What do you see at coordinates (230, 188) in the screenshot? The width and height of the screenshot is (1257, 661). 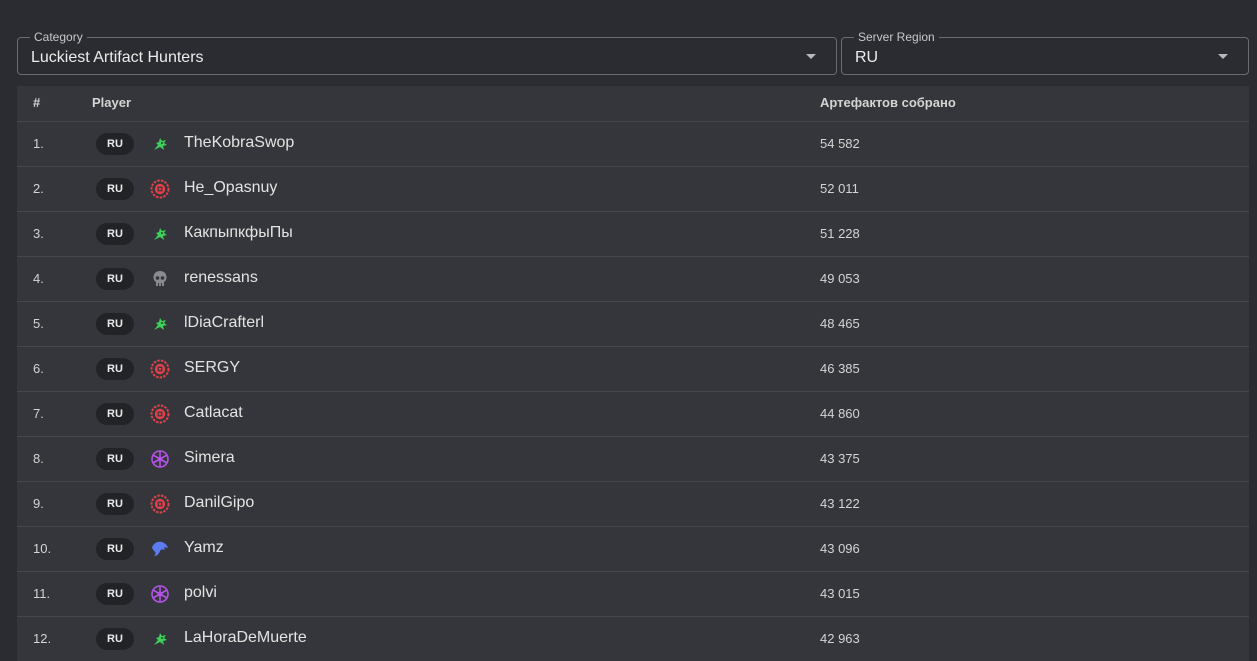 I see `player-name: He_Opasnuy` at bounding box center [230, 188].